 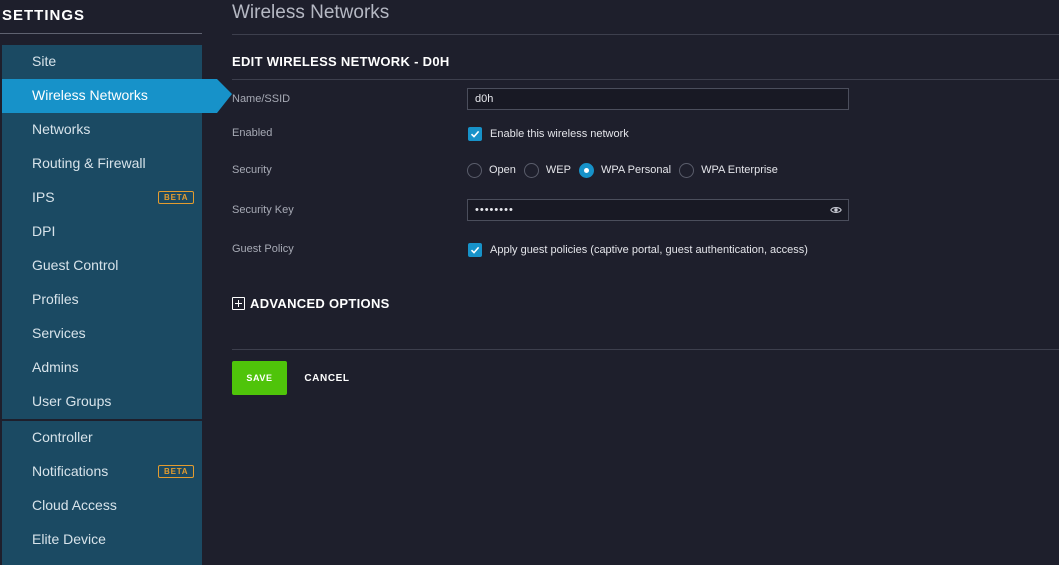 What do you see at coordinates (101, 33) in the screenshot?
I see `sidebar-divider` at bounding box center [101, 33].